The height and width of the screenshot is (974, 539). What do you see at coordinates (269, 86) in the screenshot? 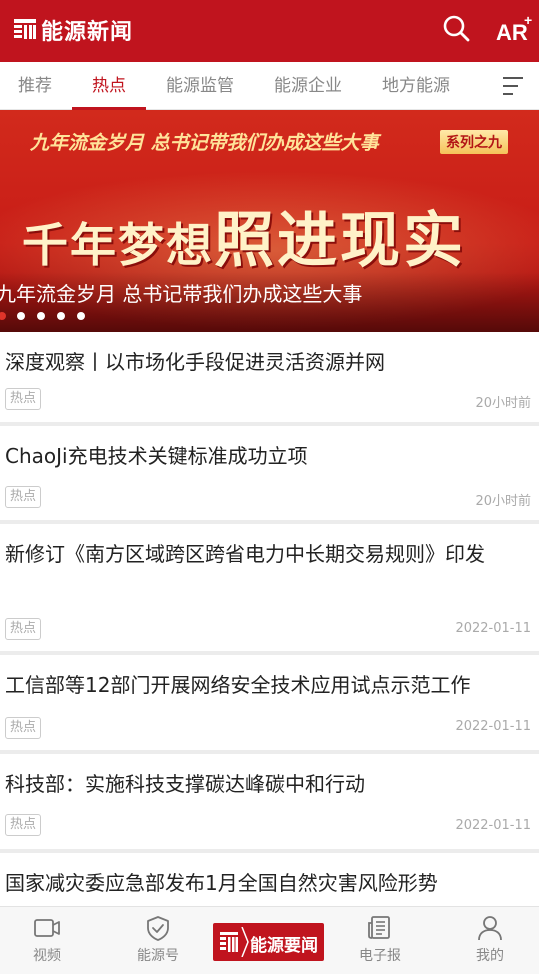
I see `category-tabs: 推荐 热点 能源监管 能源企业 地方能源` at bounding box center [269, 86].